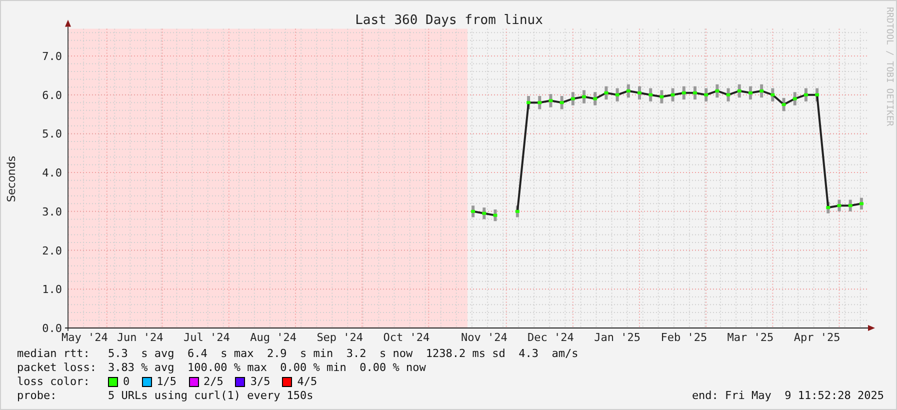 This screenshot has width=897, height=410. What do you see at coordinates (267, 368) in the screenshot?
I see `legend-values: 3.83 % avg 100.00 % max 0.00 % min 0.00 % now` at bounding box center [267, 368].